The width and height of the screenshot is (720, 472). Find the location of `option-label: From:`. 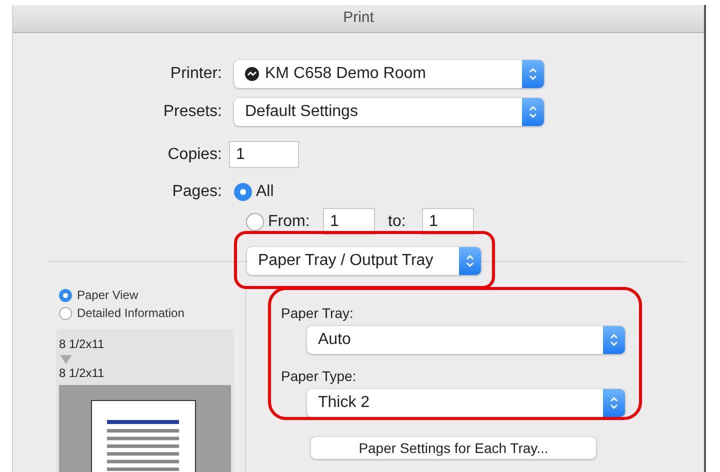

option-label: From: is located at coordinates (289, 222).